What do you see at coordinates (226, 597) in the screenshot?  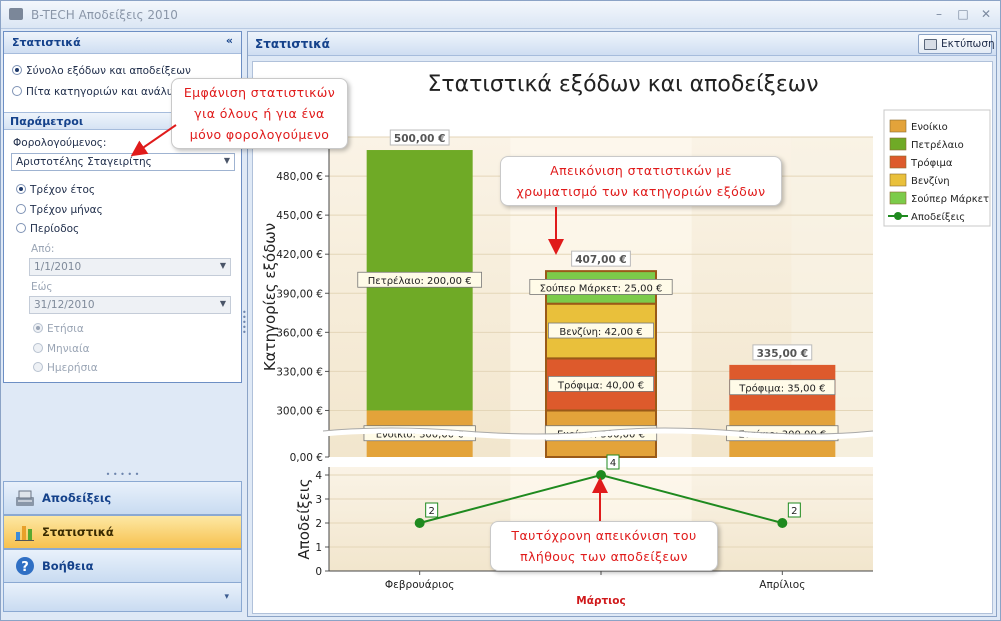 I see `chevron-down-icon: ▾` at bounding box center [226, 597].